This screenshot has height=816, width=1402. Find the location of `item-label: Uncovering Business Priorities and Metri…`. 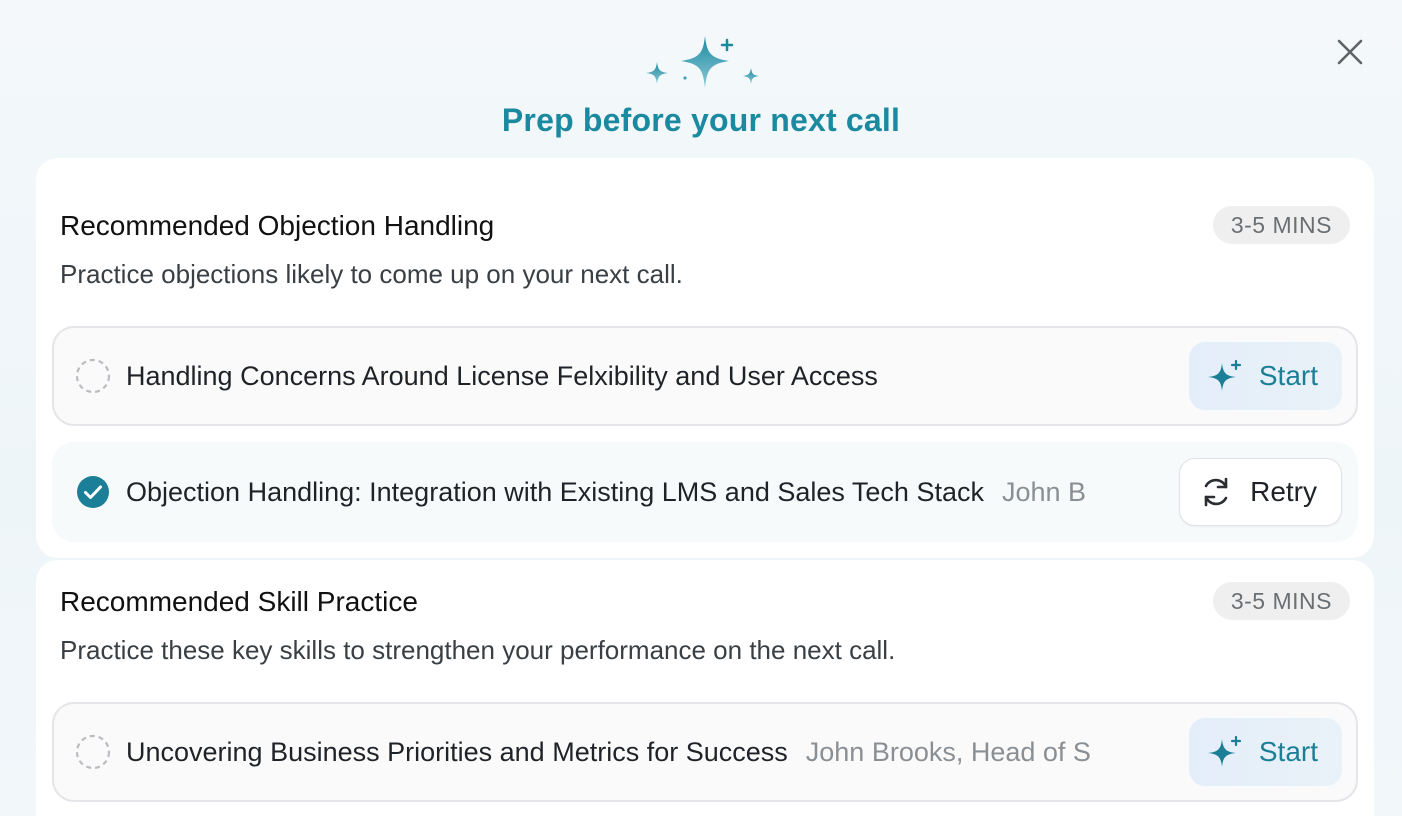

item-label: Uncovering Business Priorities and Metri… is located at coordinates (457, 751).